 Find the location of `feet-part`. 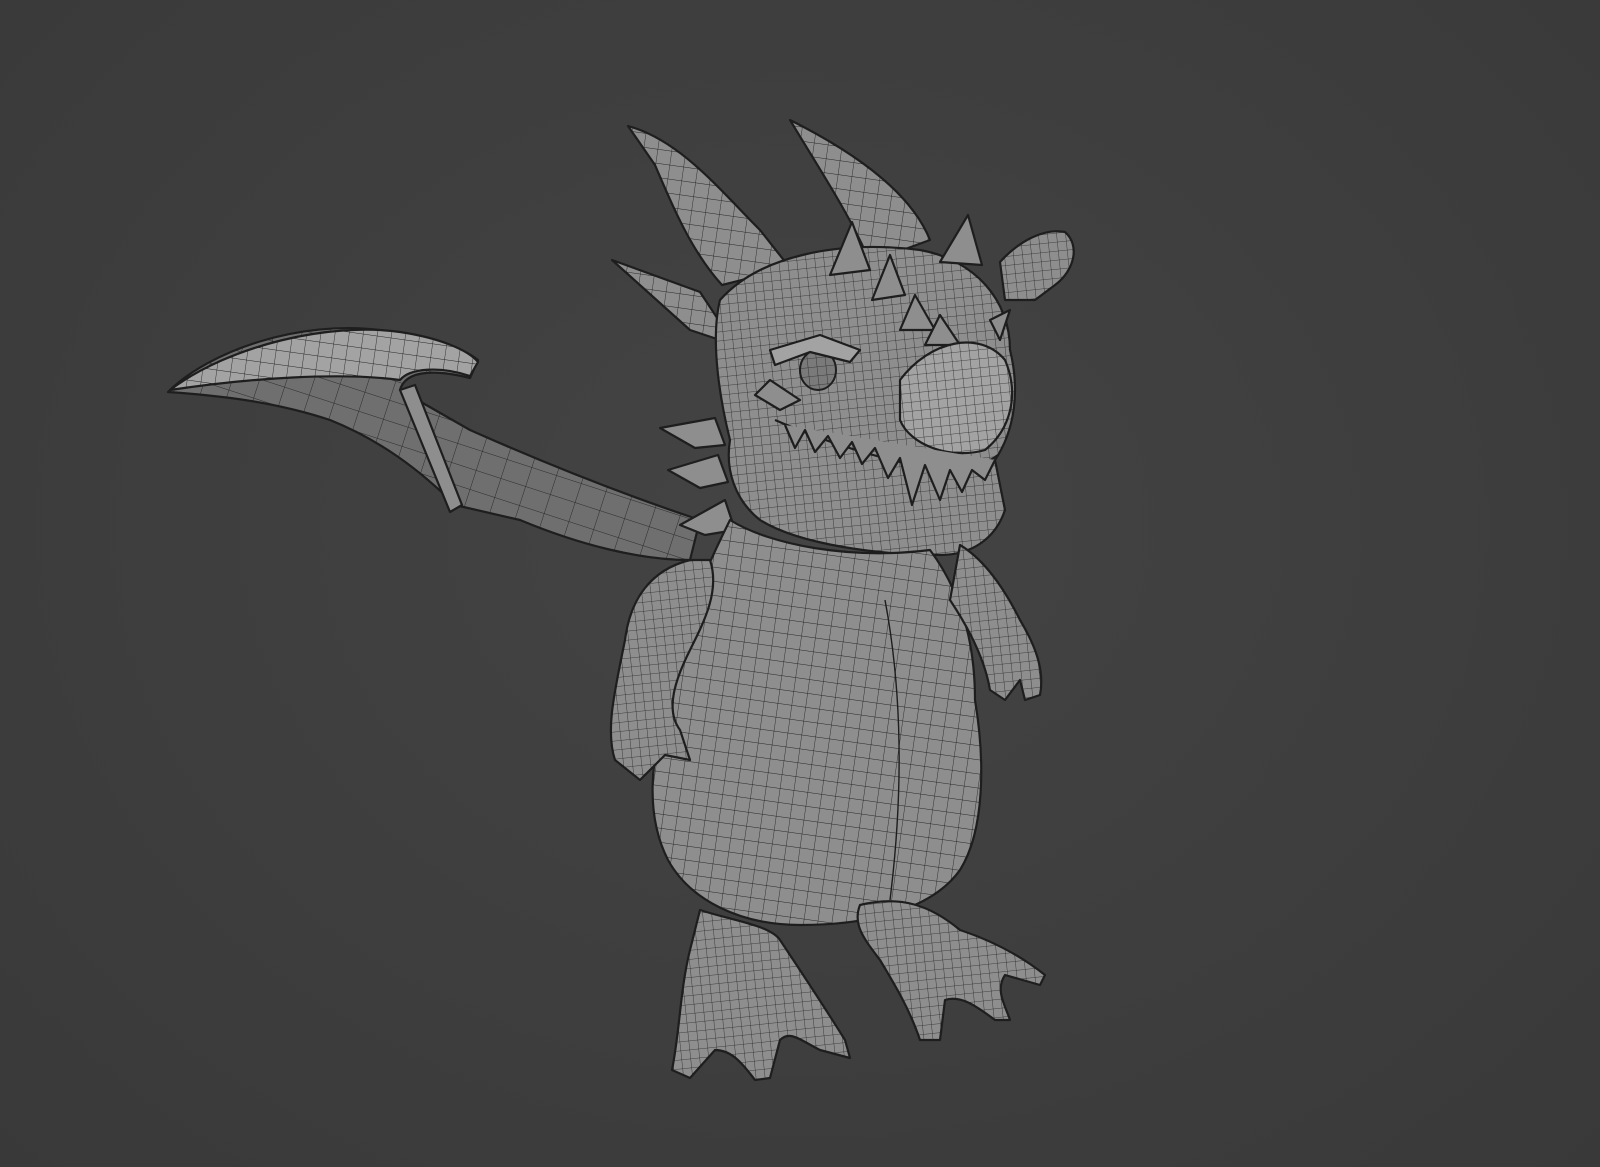

feet-part is located at coordinates (858, 991).